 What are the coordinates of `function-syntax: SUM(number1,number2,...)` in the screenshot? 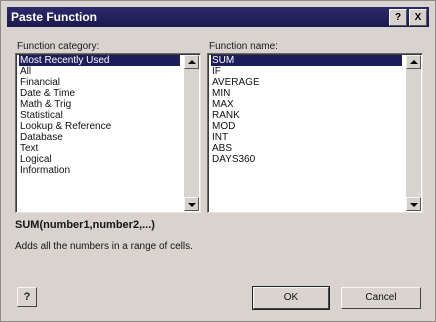 It's located at (85, 225).